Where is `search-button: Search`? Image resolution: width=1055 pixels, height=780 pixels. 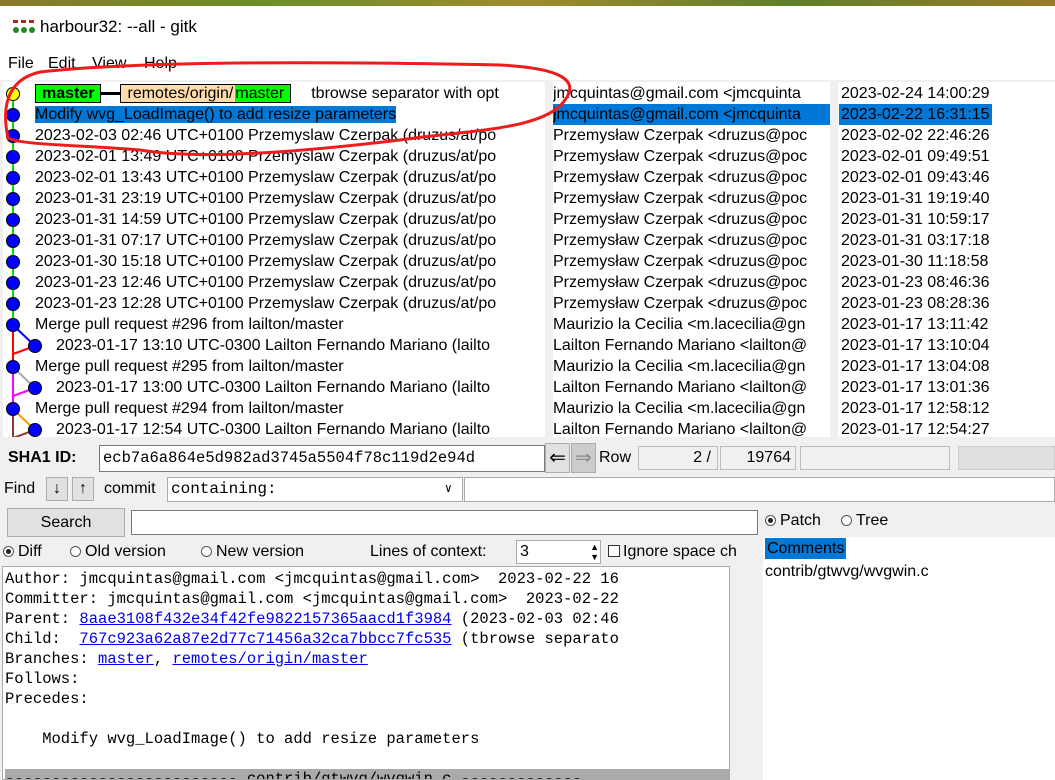 search-button: Search is located at coordinates (66, 522).